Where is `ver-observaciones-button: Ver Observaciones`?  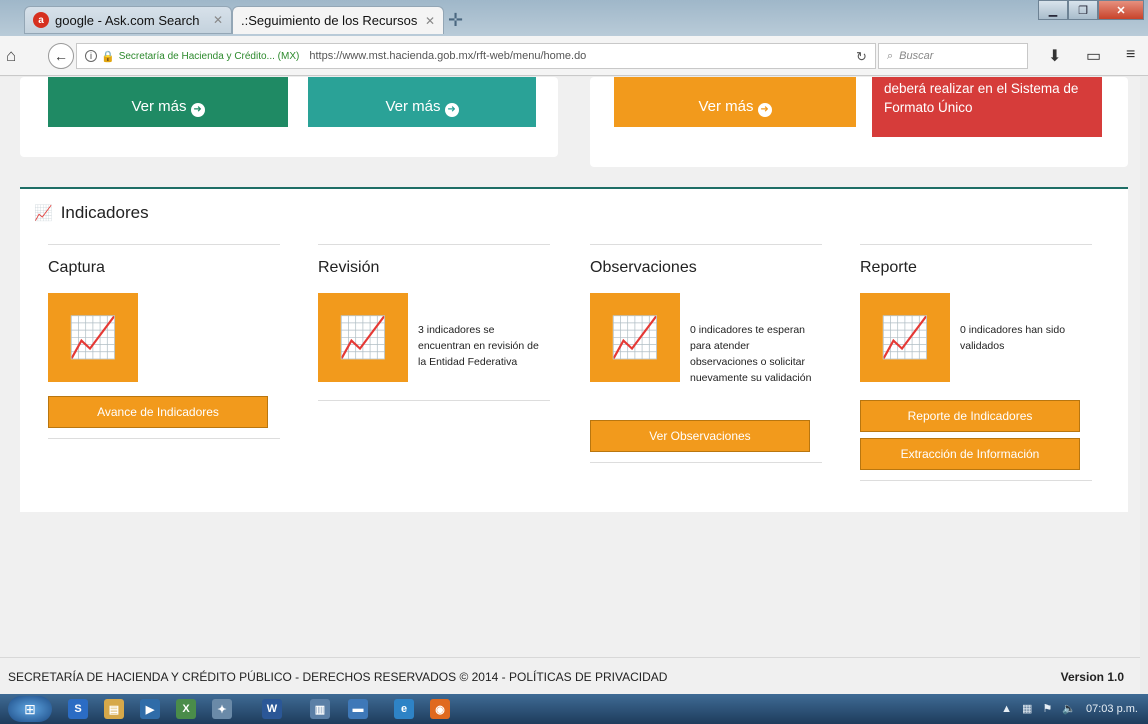
ver-observaciones-button: Ver Observaciones is located at coordinates (700, 436).